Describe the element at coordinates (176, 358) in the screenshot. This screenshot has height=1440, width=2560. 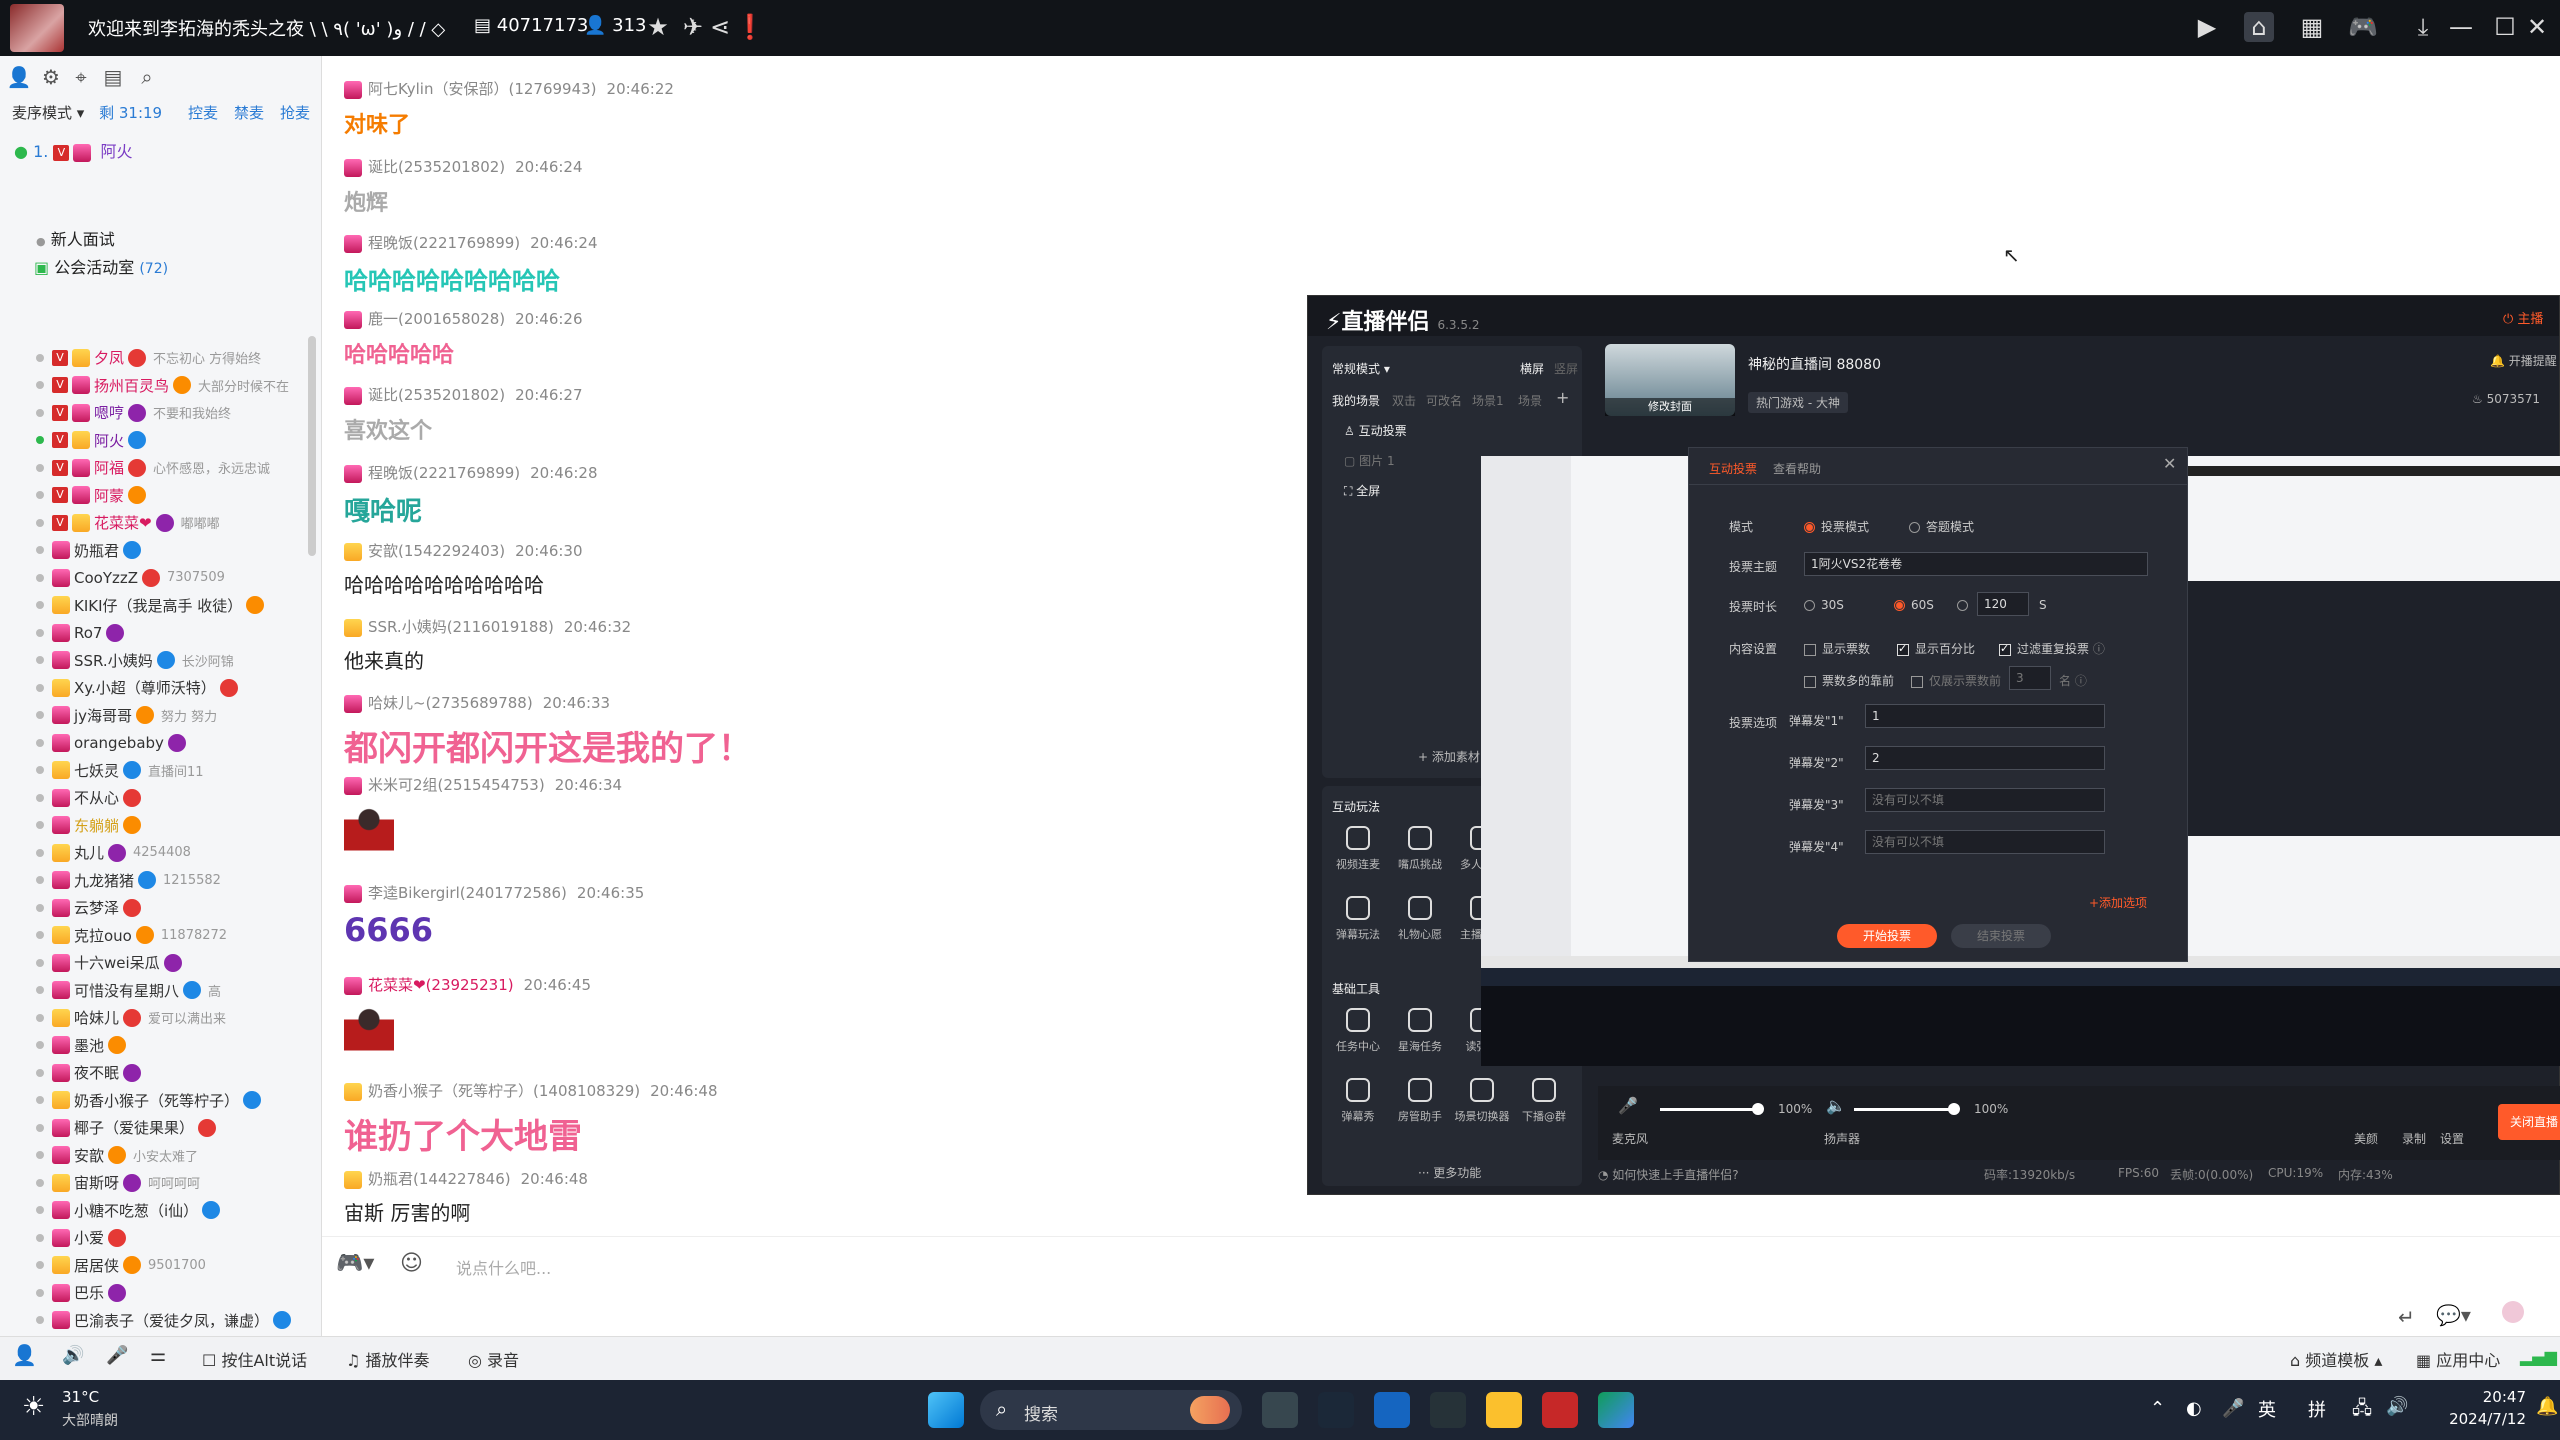
I see `member-item: V 夕凤 不忘初心 方得始终` at that location.